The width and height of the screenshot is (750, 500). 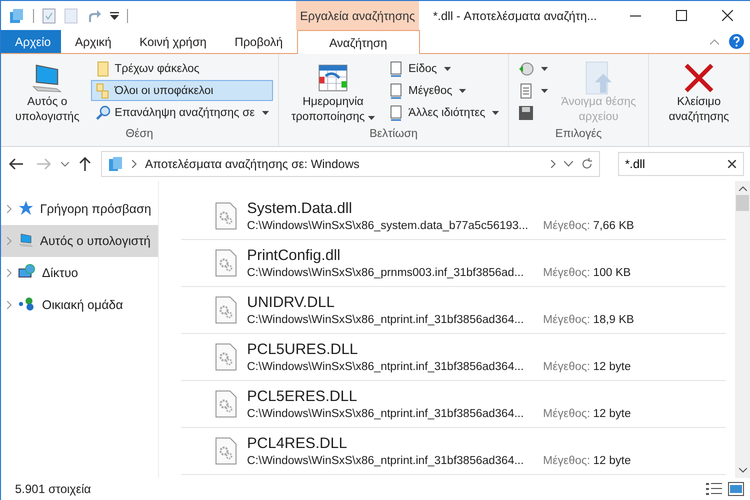 What do you see at coordinates (116, 164) in the screenshot?
I see `search-results-icon` at bounding box center [116, 164].